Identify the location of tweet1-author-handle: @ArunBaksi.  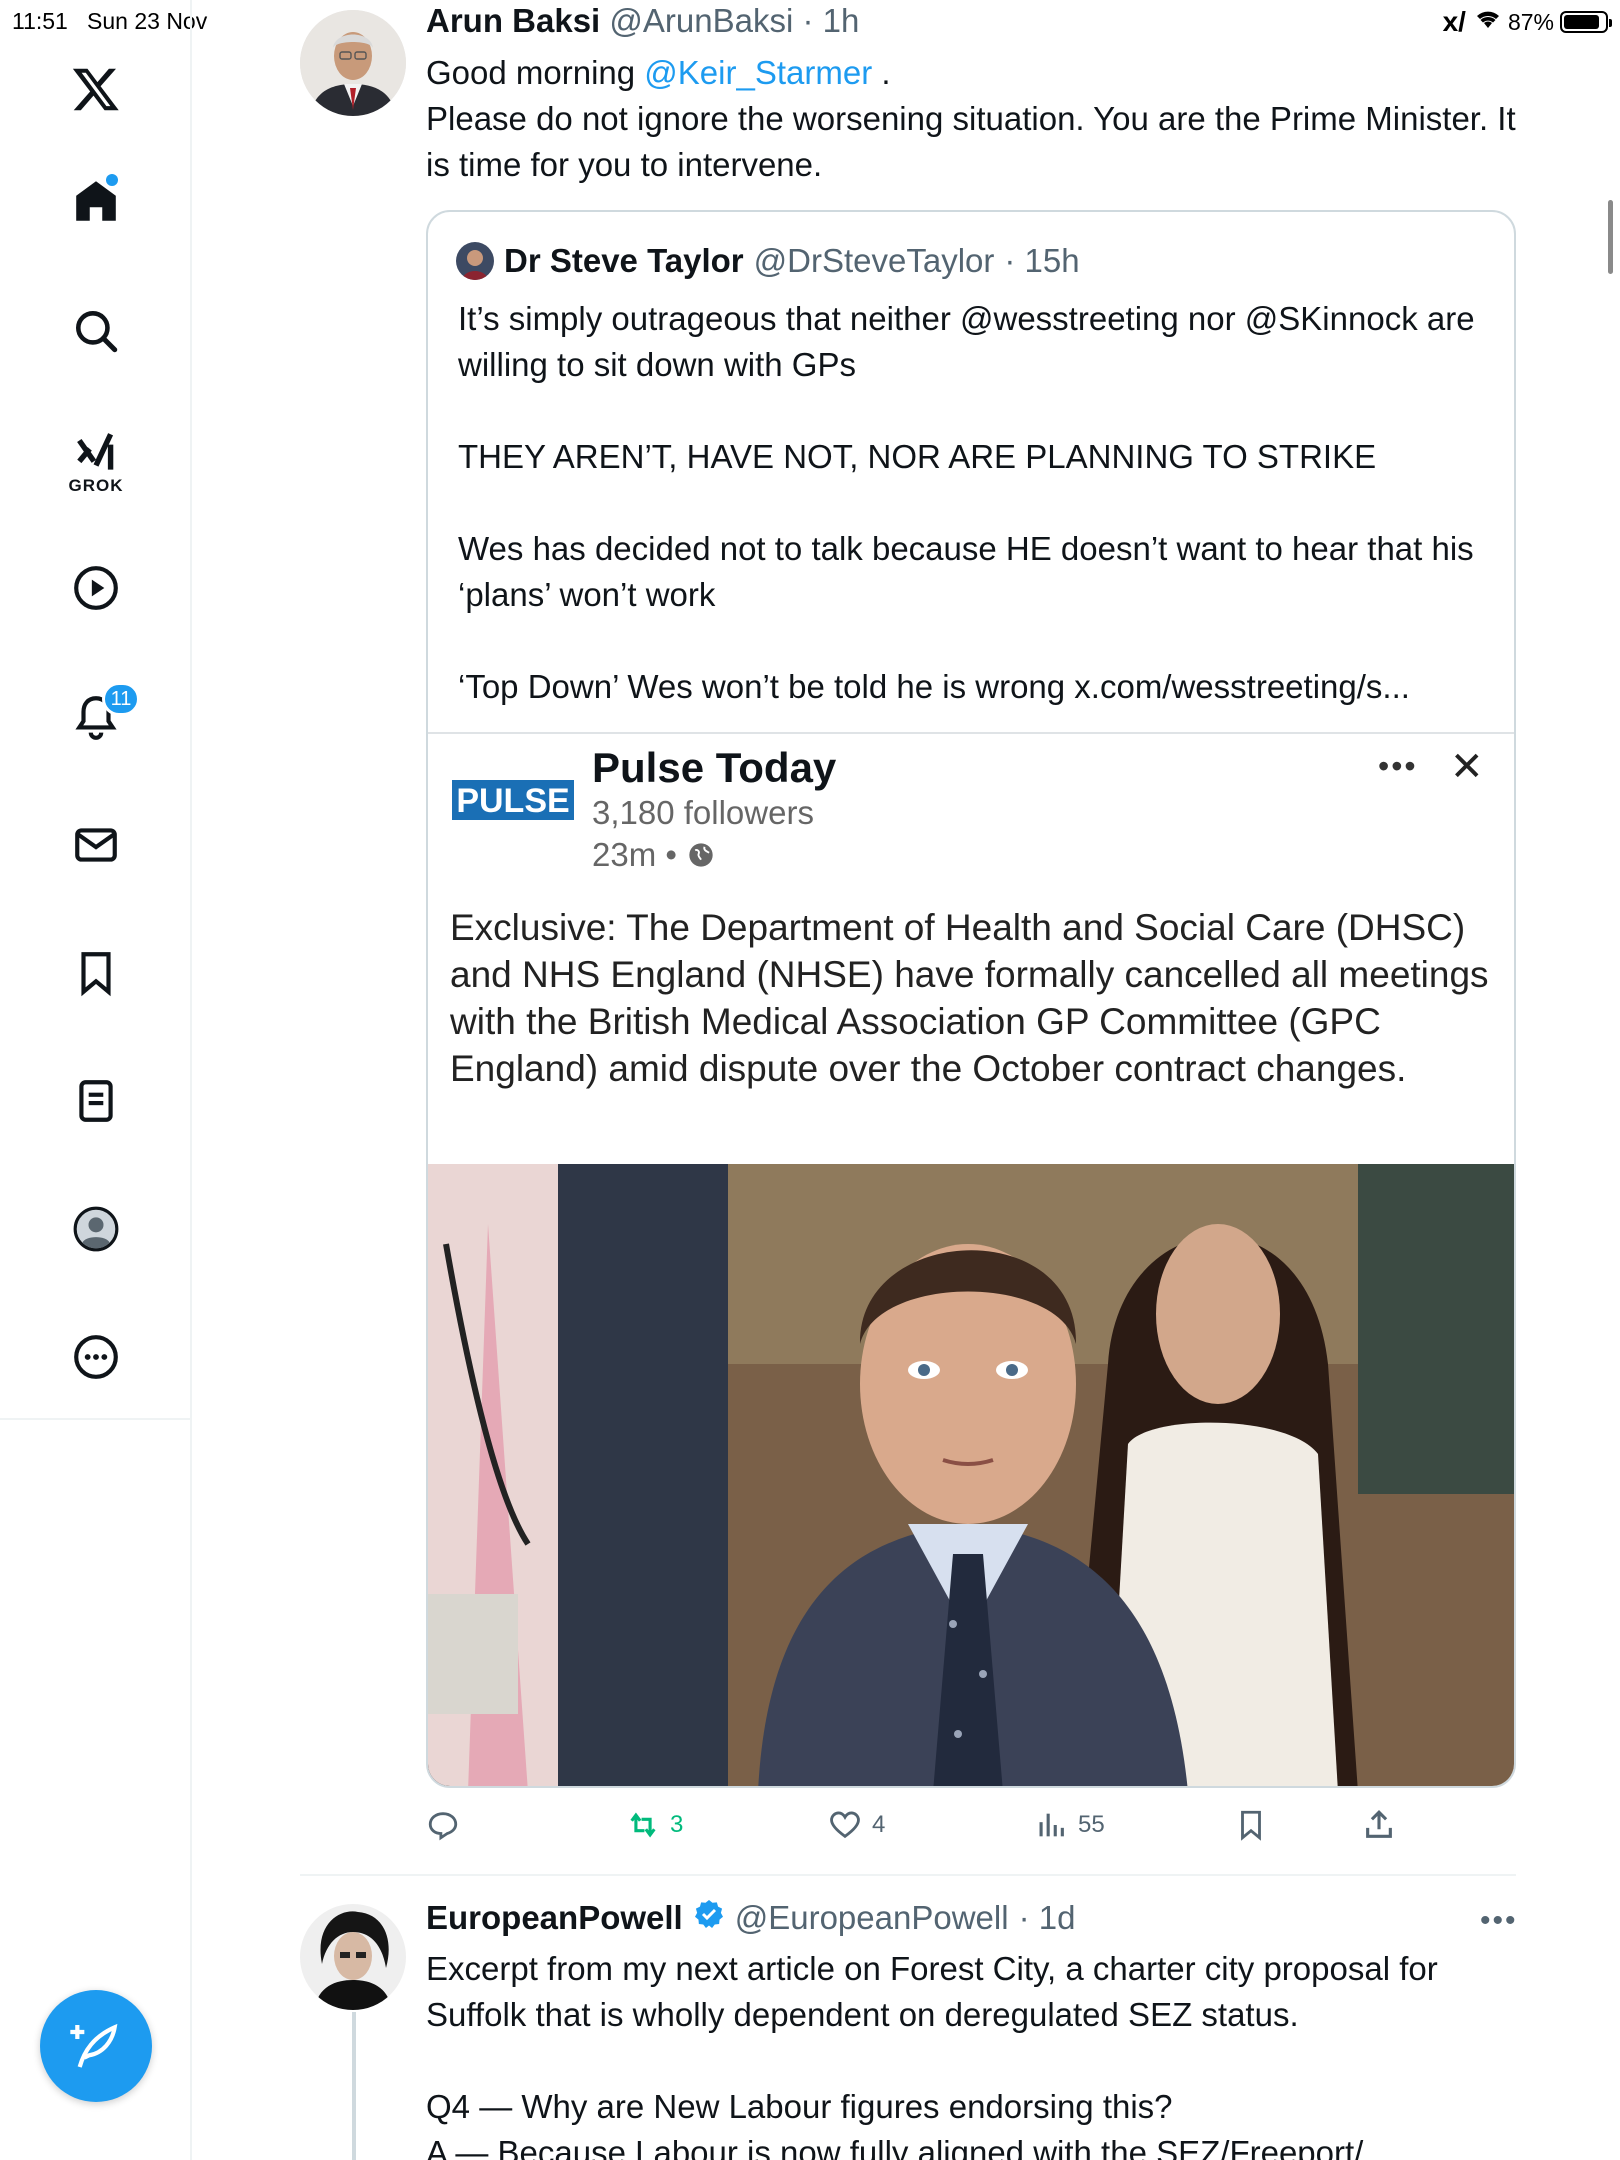
(701, 20).